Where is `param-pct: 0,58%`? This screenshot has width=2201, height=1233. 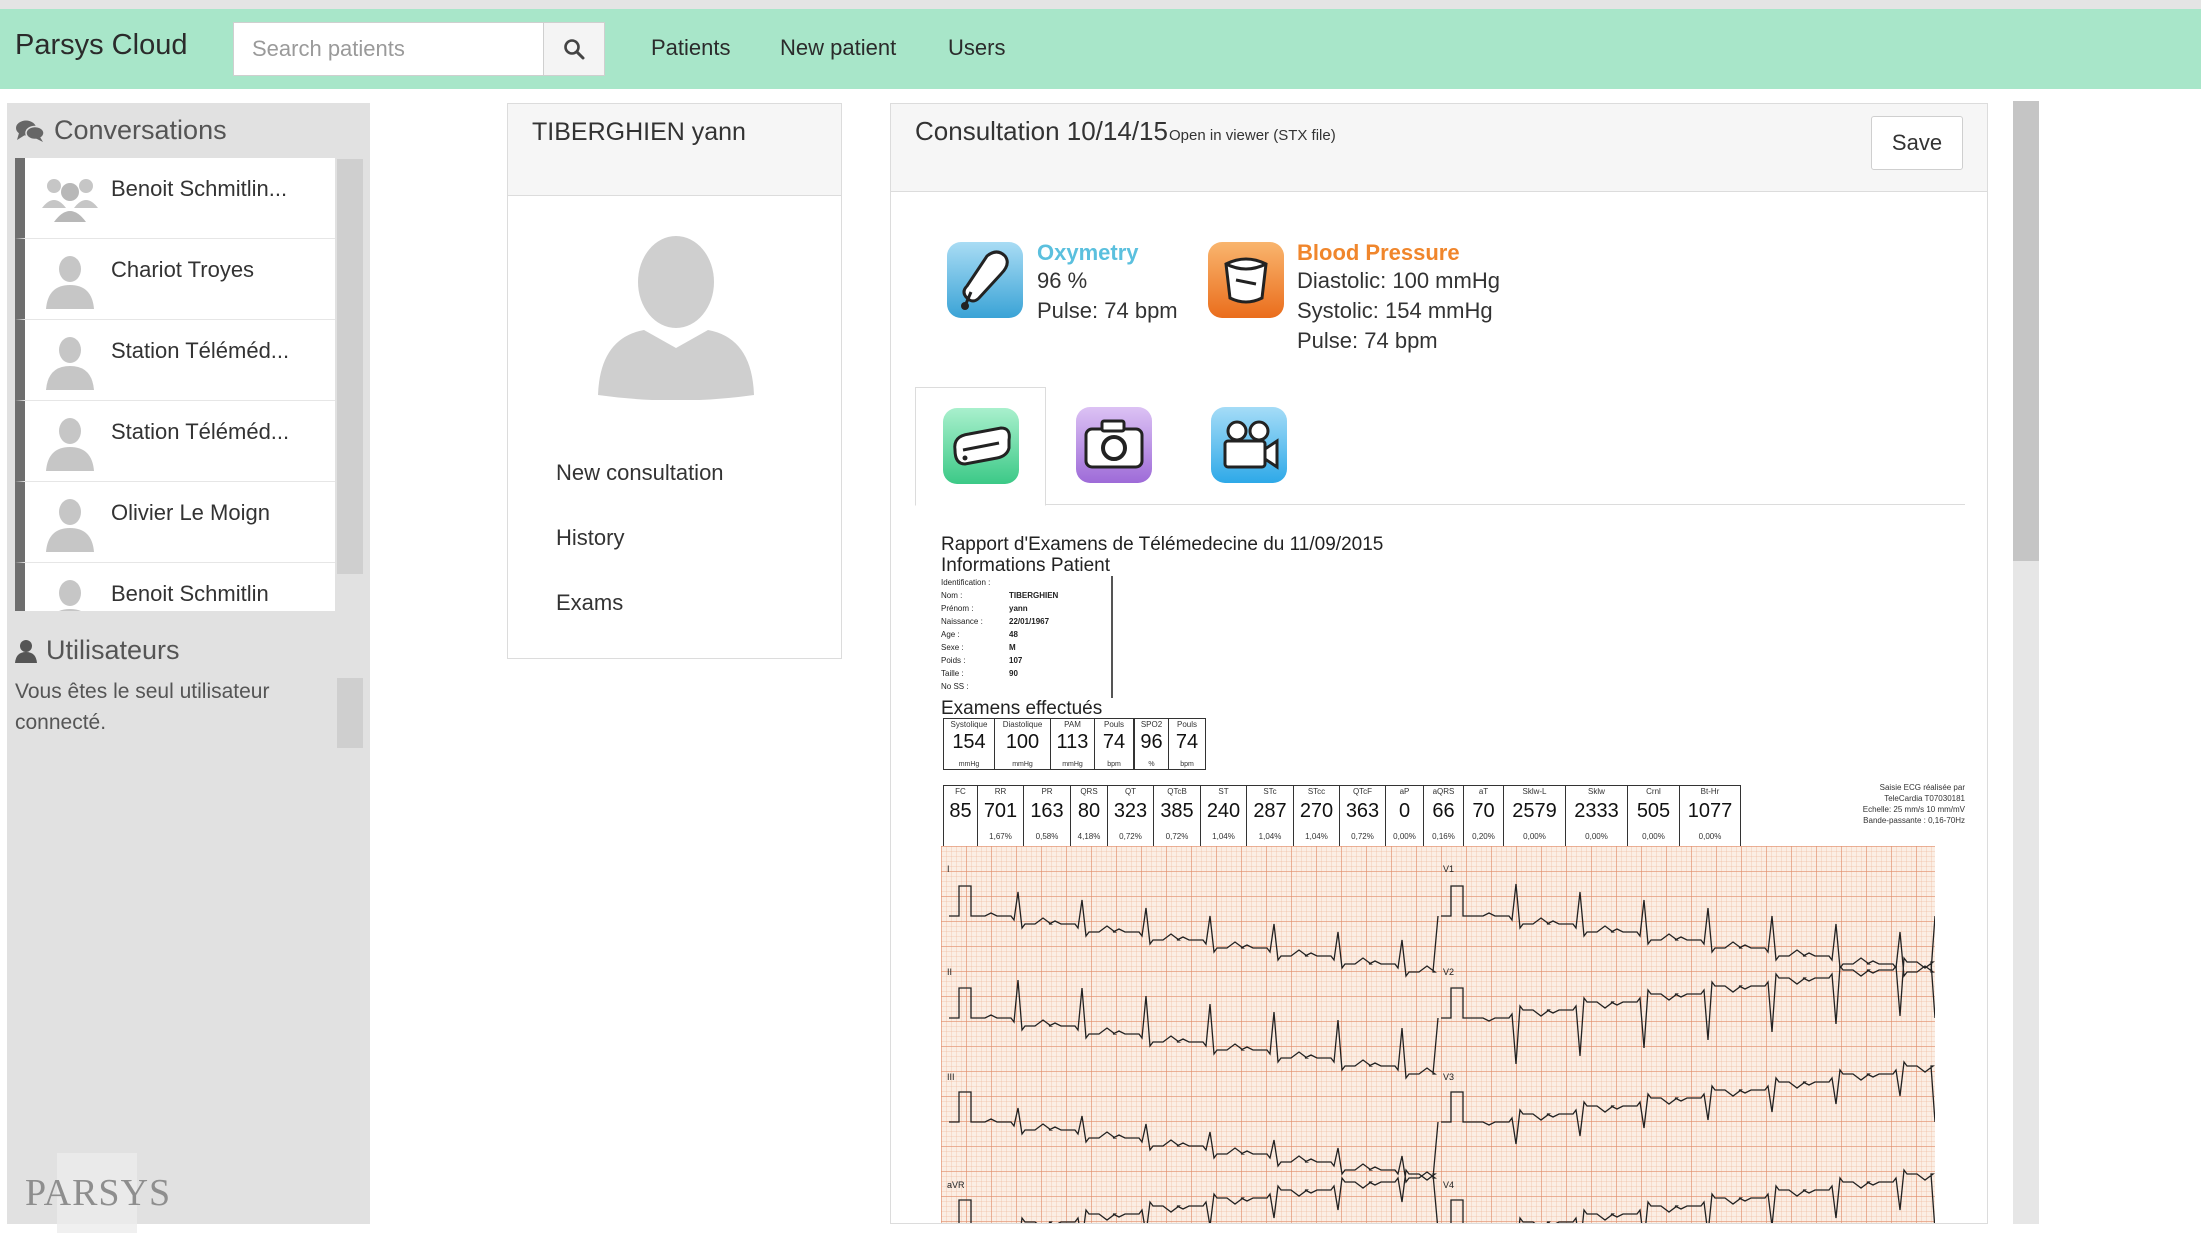
param-pct: 0,58% is located at coordinates (1047, 836).